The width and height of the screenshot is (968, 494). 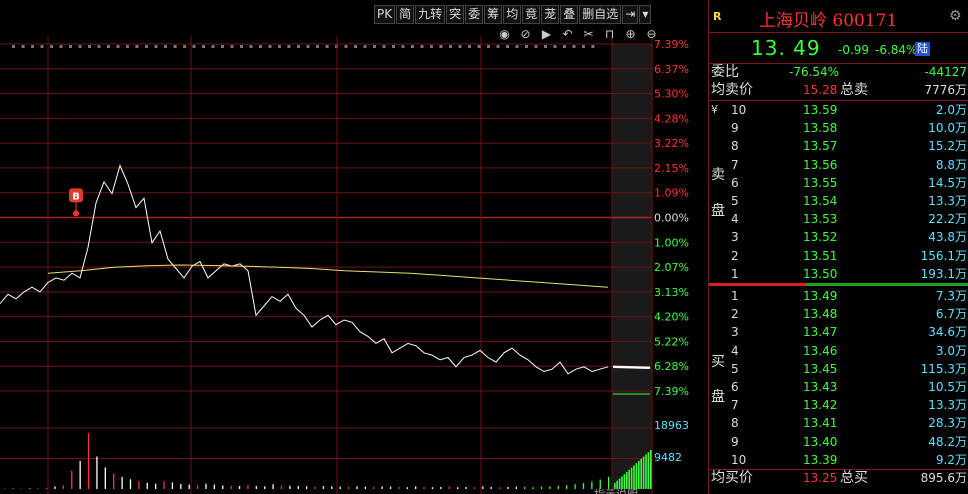 I want to click on sell-buy-separator-green, so click(x=887, y=284).